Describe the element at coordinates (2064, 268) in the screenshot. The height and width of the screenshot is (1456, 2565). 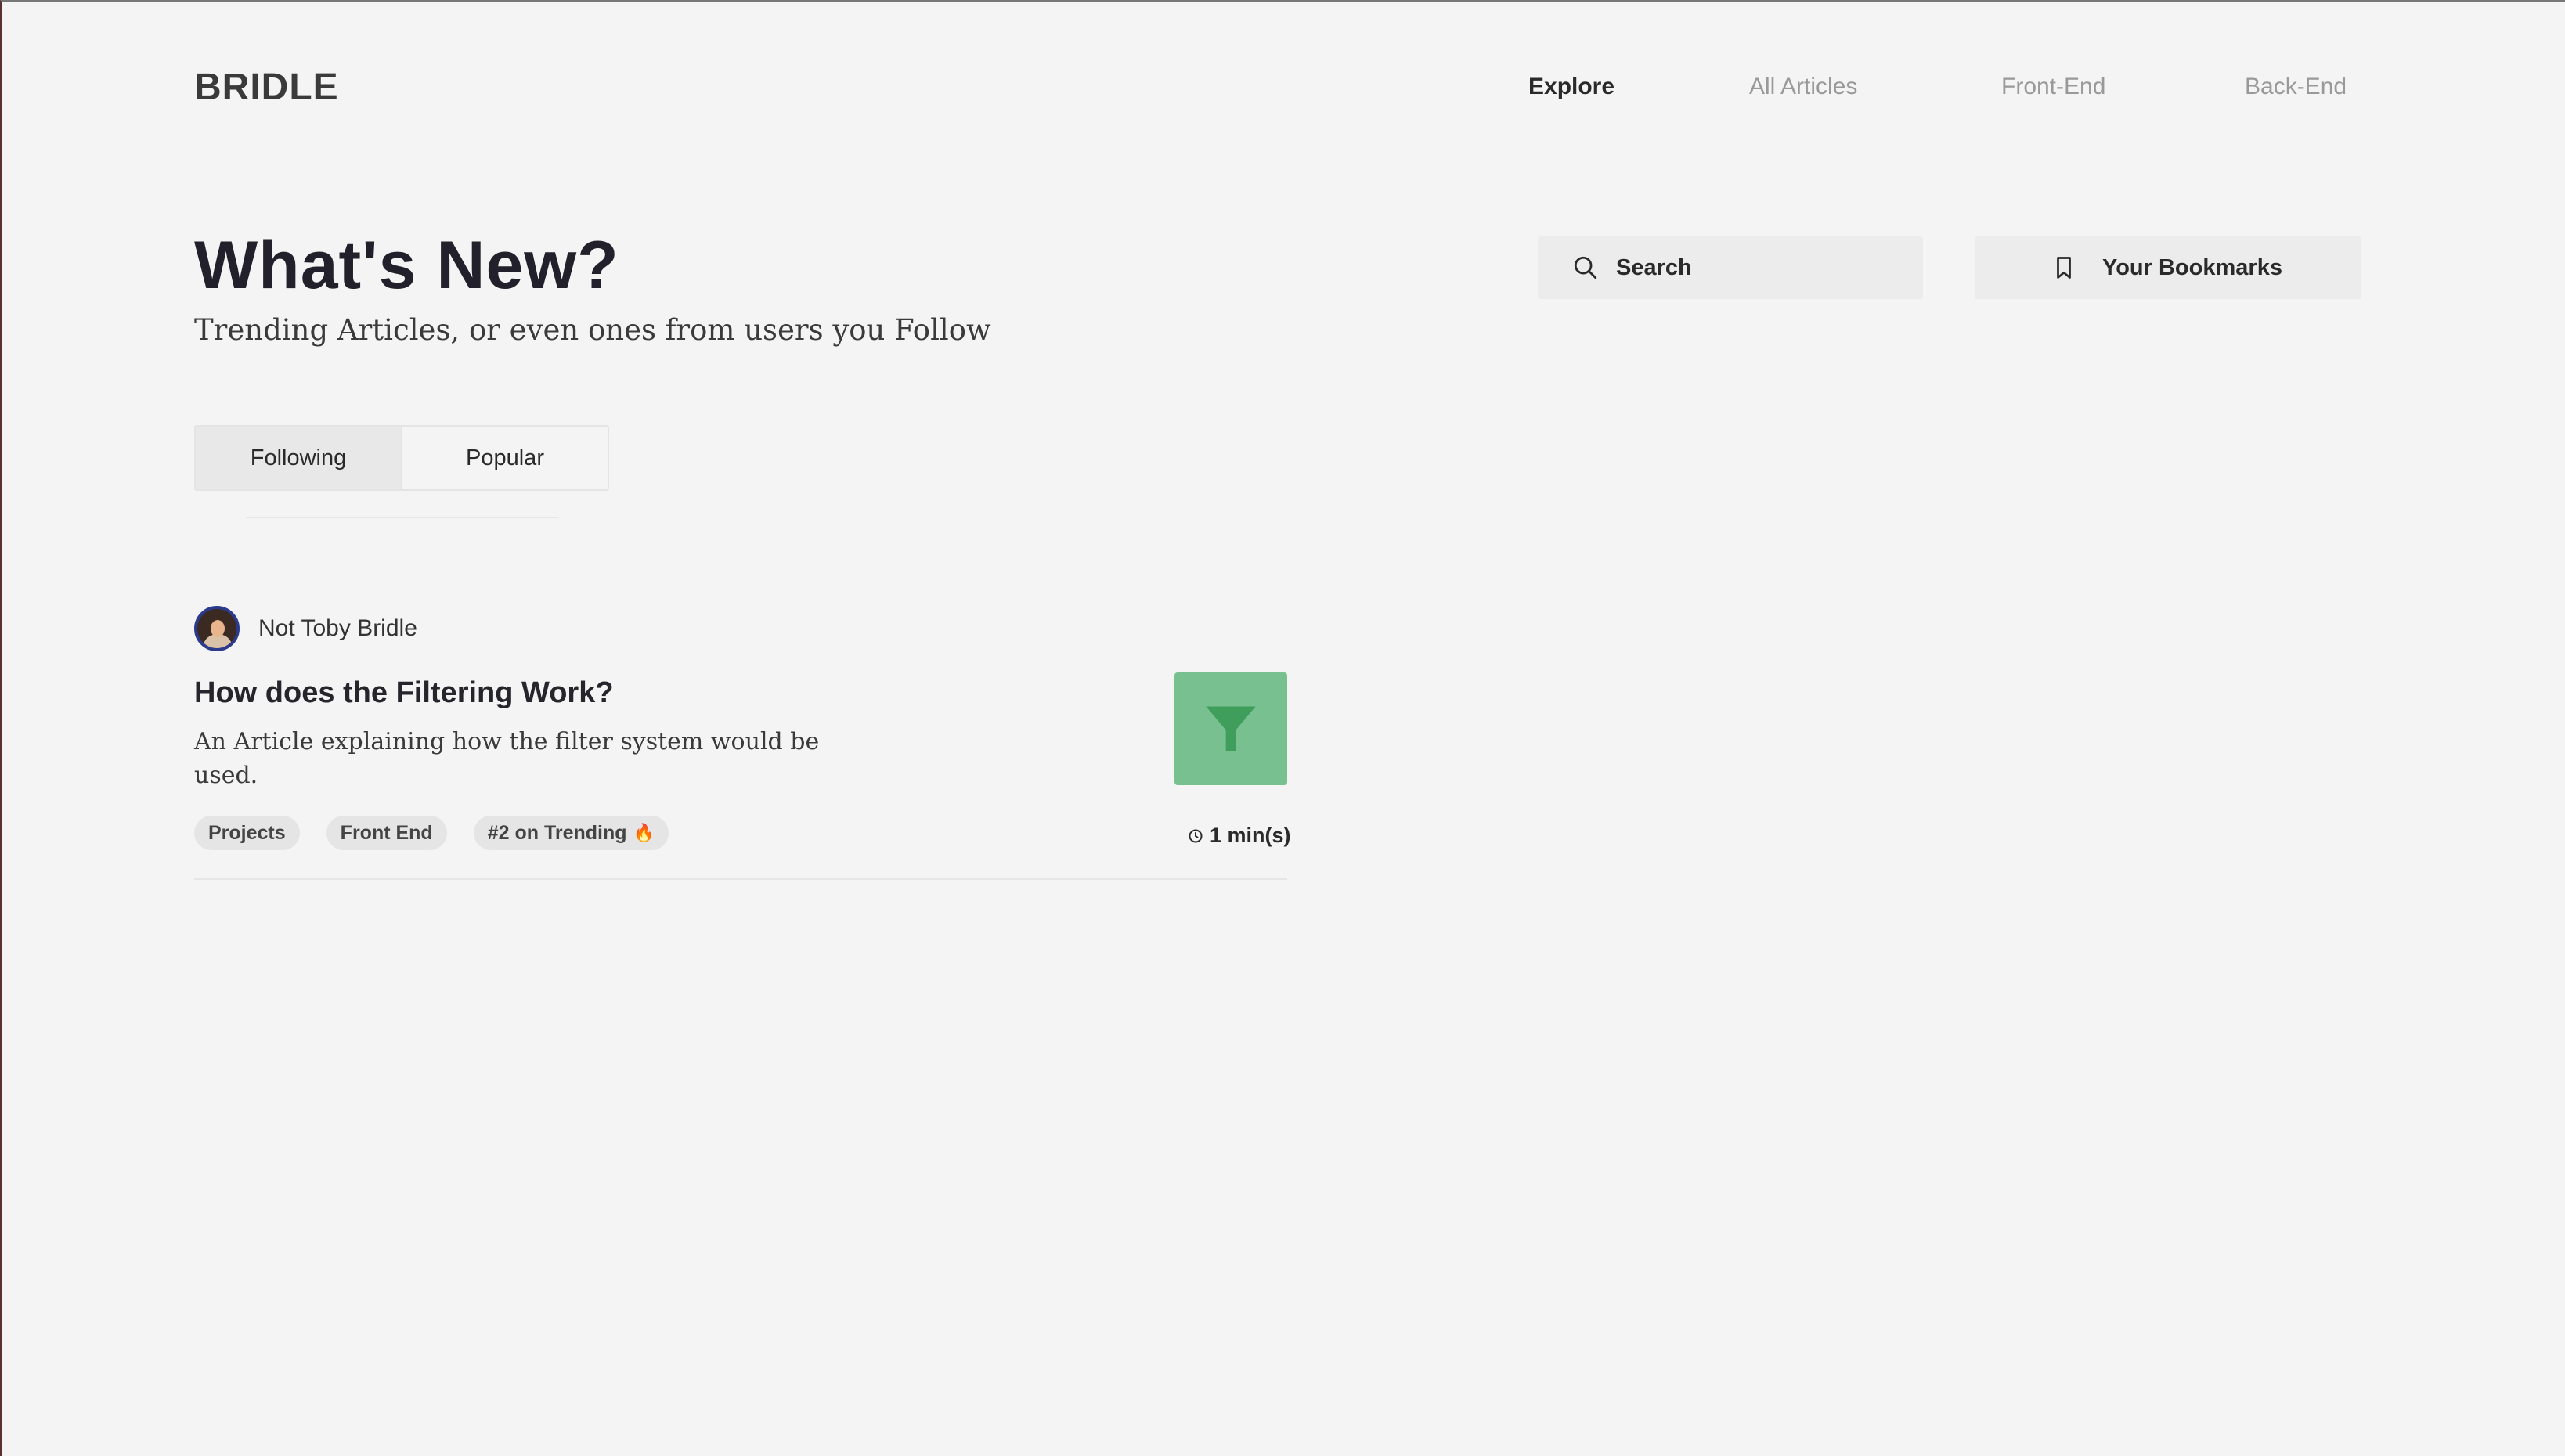
I see `bookmark-icon` at that location.